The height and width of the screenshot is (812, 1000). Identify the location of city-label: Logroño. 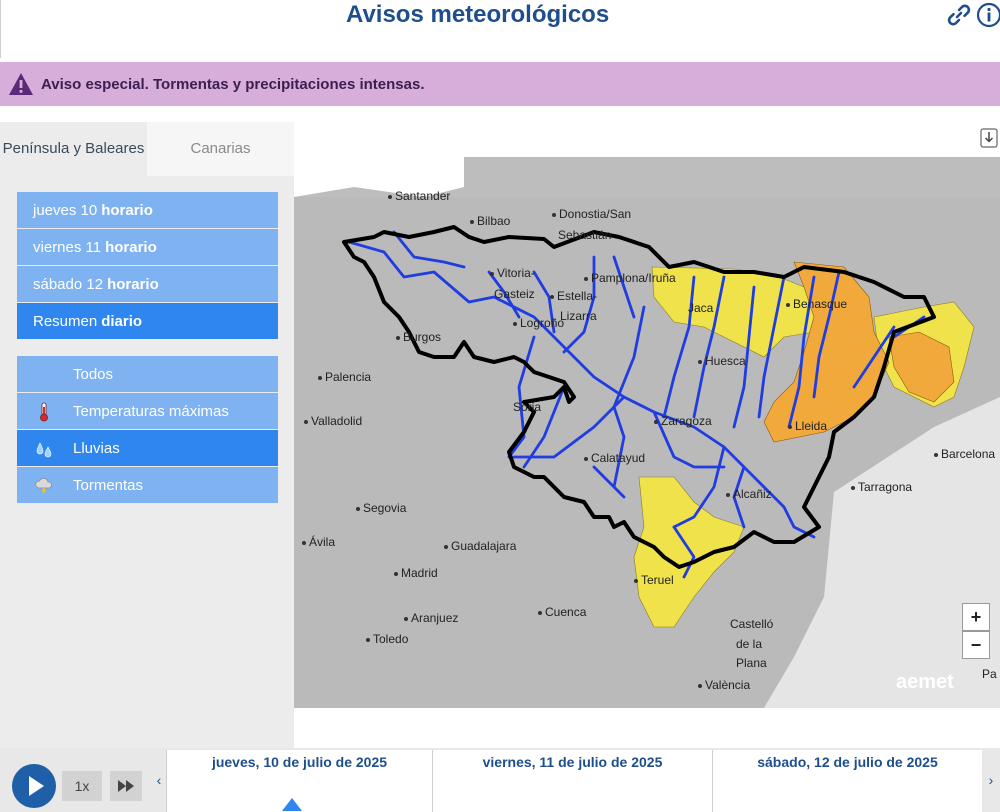
(538, 323).